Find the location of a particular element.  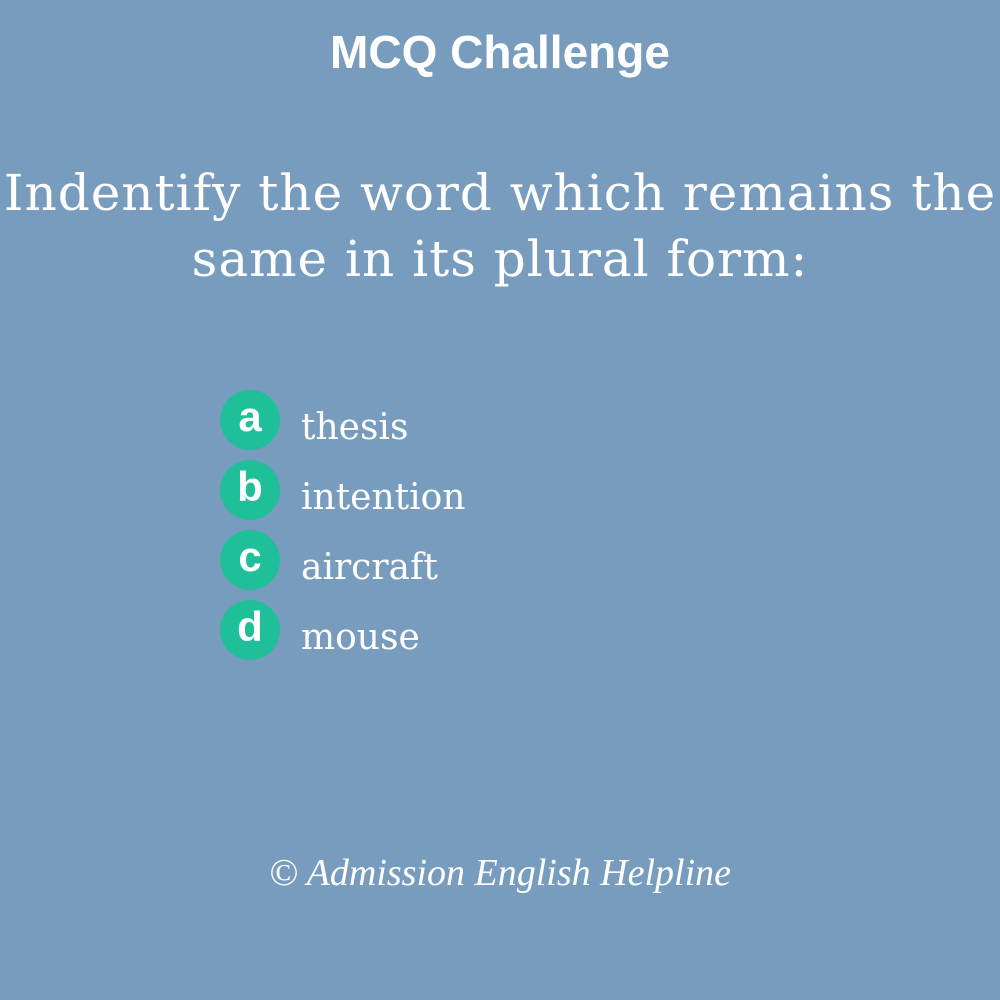

option-d-badge: d is located at coordinates (250, 630).